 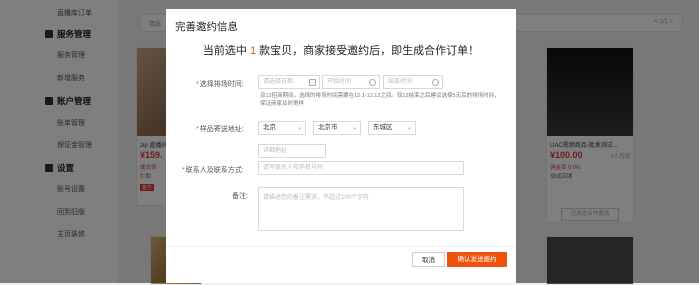 What do you see at coordinates (413, 82) in the screenshot?
I see `end-time-picker: 结束时间` at bounding box center [413, 82].